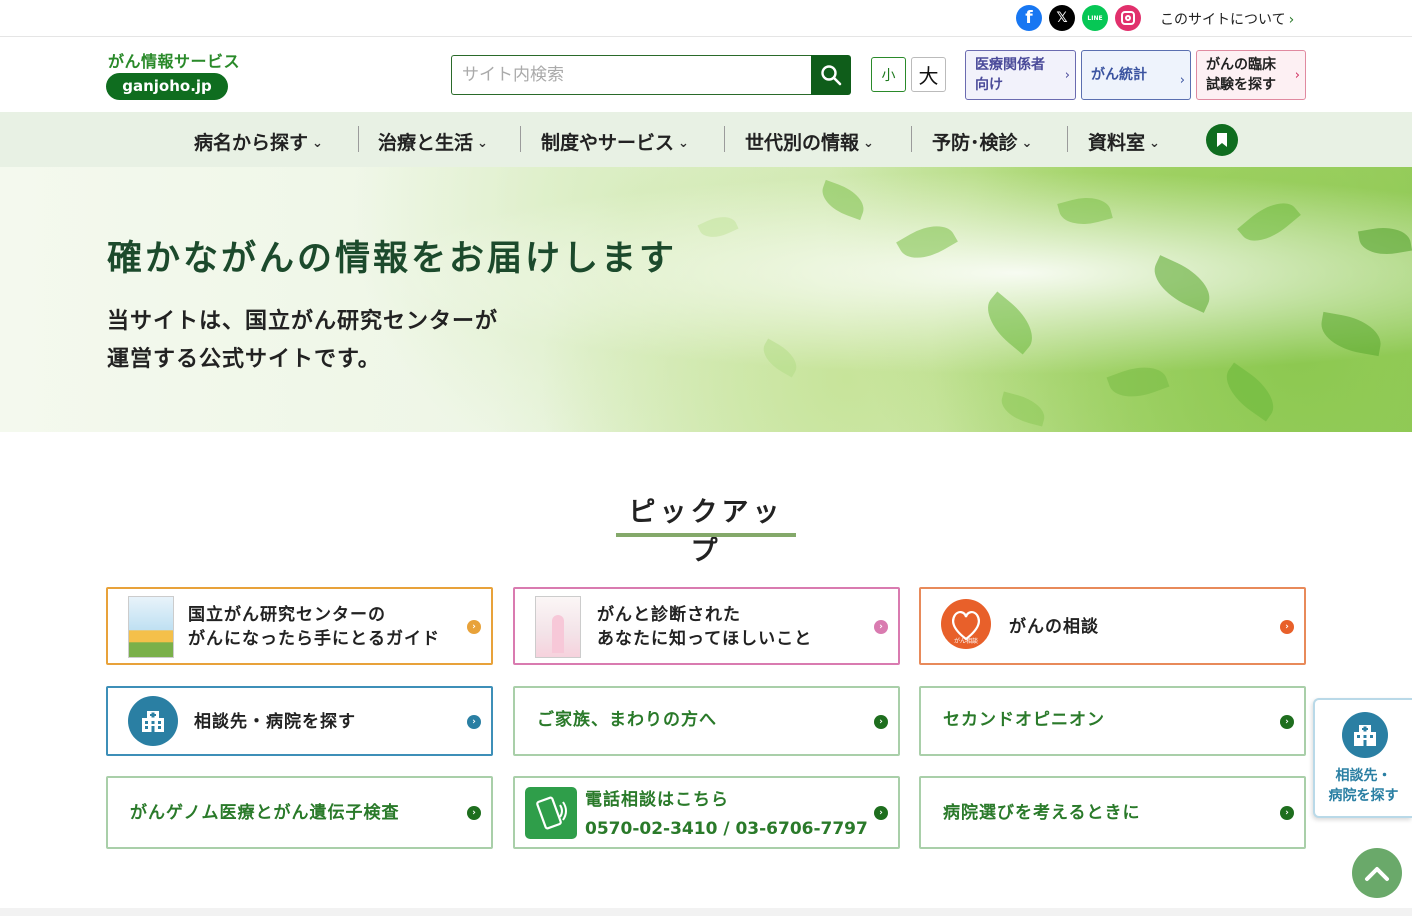 The image size is (1412, 916). What do you see at coordinates (705, 639) in the screenshot?
I see `card-label-line-2: あなたに知ってほしいこと` at bounding box center [705, 639].